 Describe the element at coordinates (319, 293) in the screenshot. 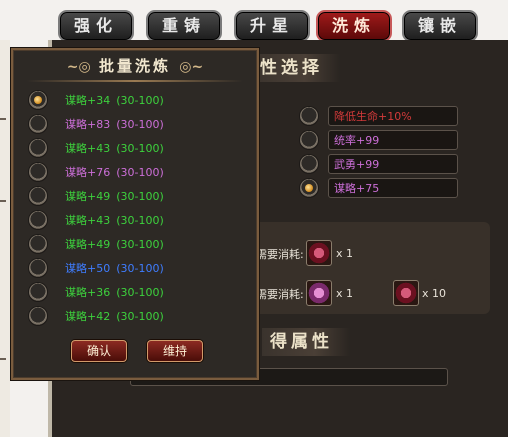

I see `gem-icon` at that location.